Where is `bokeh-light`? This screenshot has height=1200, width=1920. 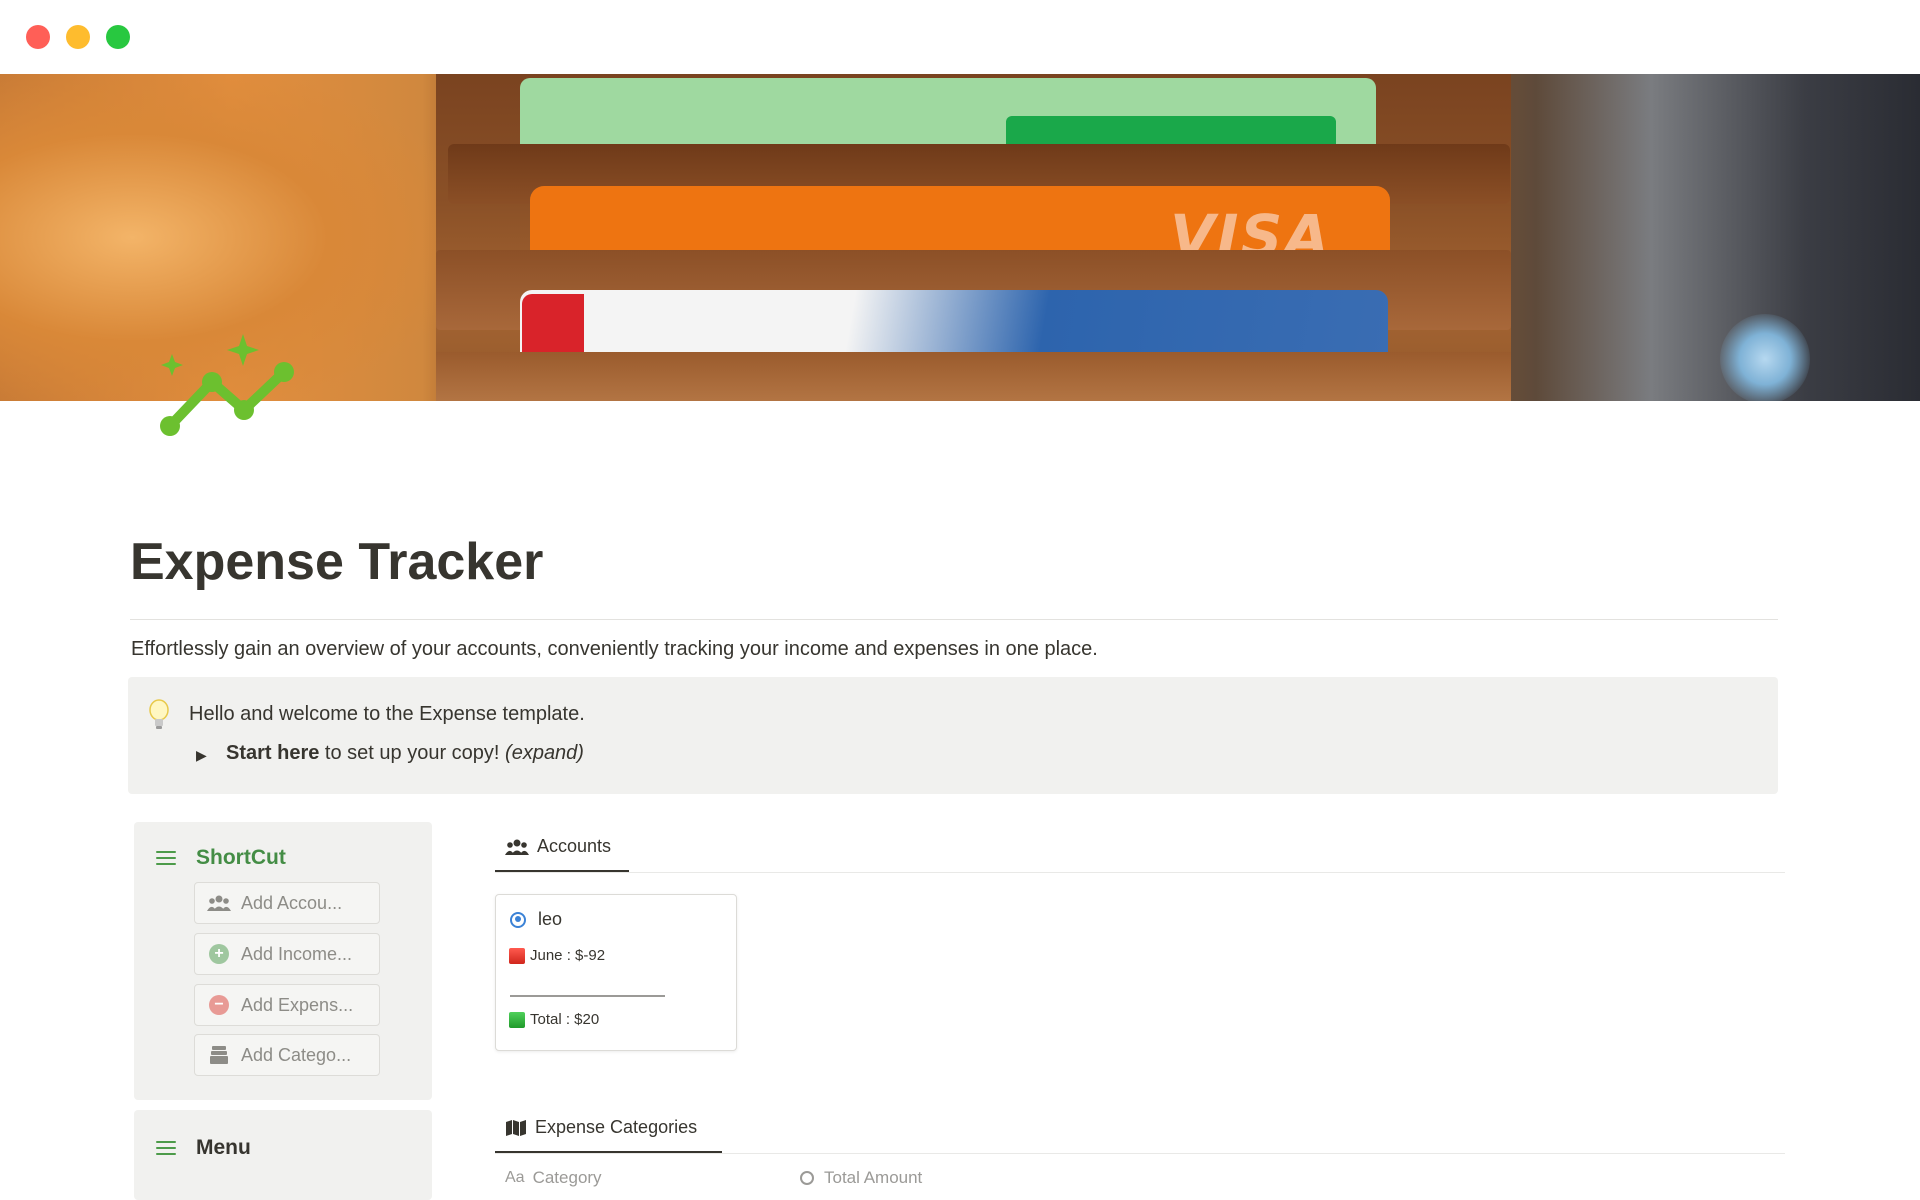
bokeh-light is located at coordinates (1765, 357).